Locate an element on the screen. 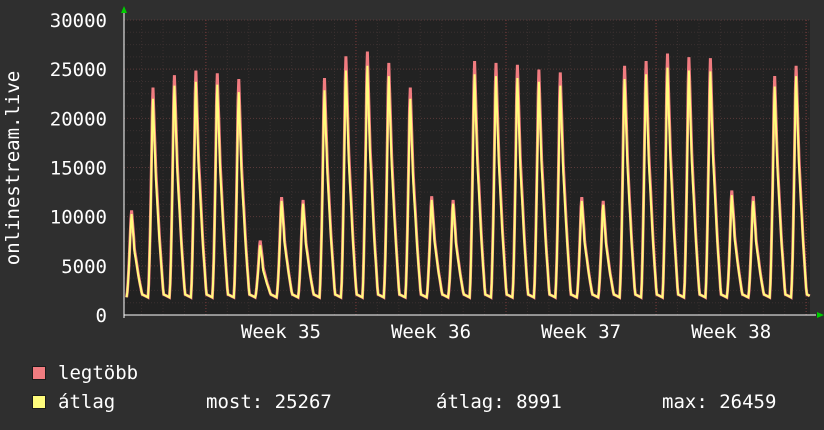 Image resolution: width=824 pixels, height=430 pixels. stat-current: most: 25267 is located at coordinates (269, 402).